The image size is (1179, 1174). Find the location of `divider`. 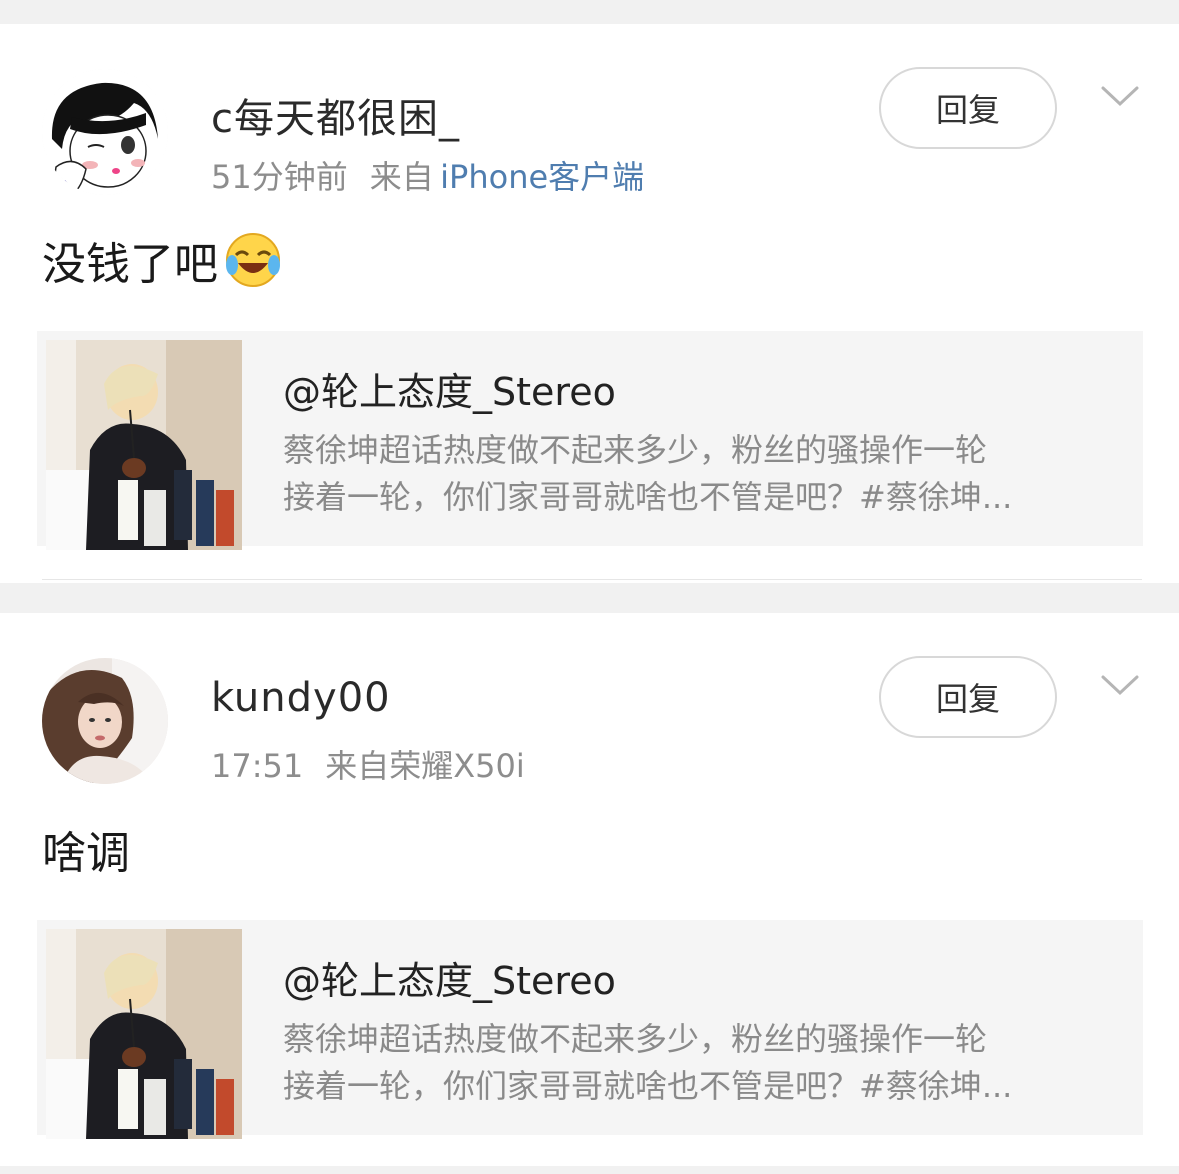

divider is located at coordinates (592, 579).